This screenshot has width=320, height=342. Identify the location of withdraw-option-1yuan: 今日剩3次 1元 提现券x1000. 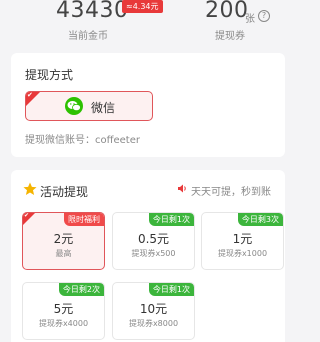
(242, 241).